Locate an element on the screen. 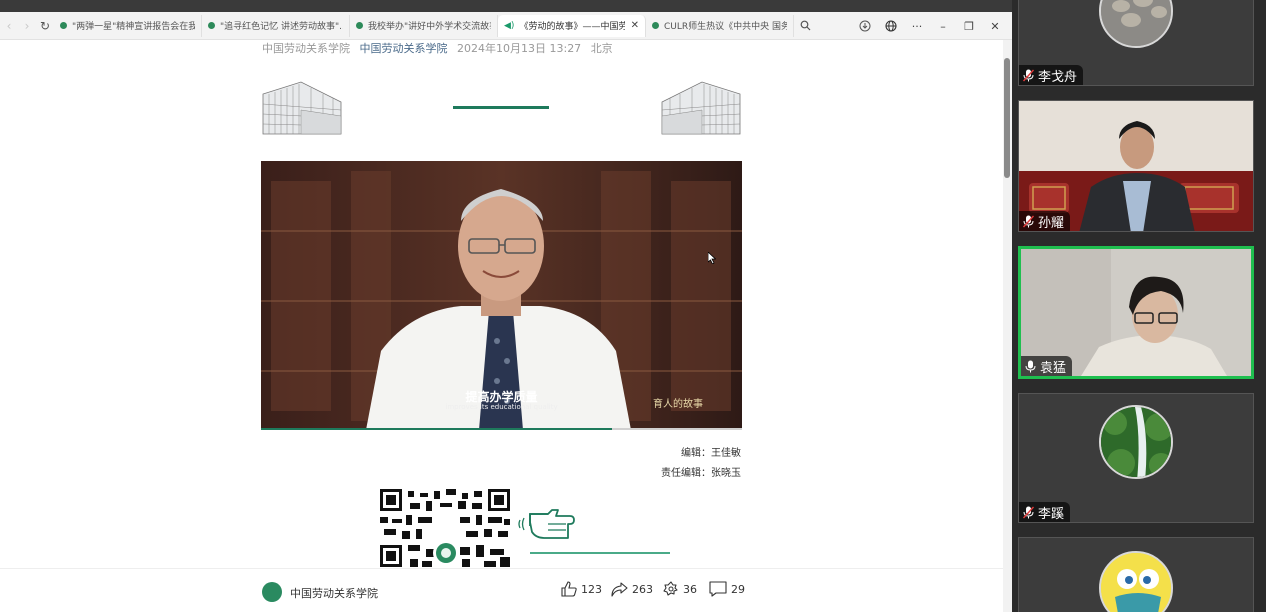  participant-name: 李戈舟 is located at coordinates (1058, 77).